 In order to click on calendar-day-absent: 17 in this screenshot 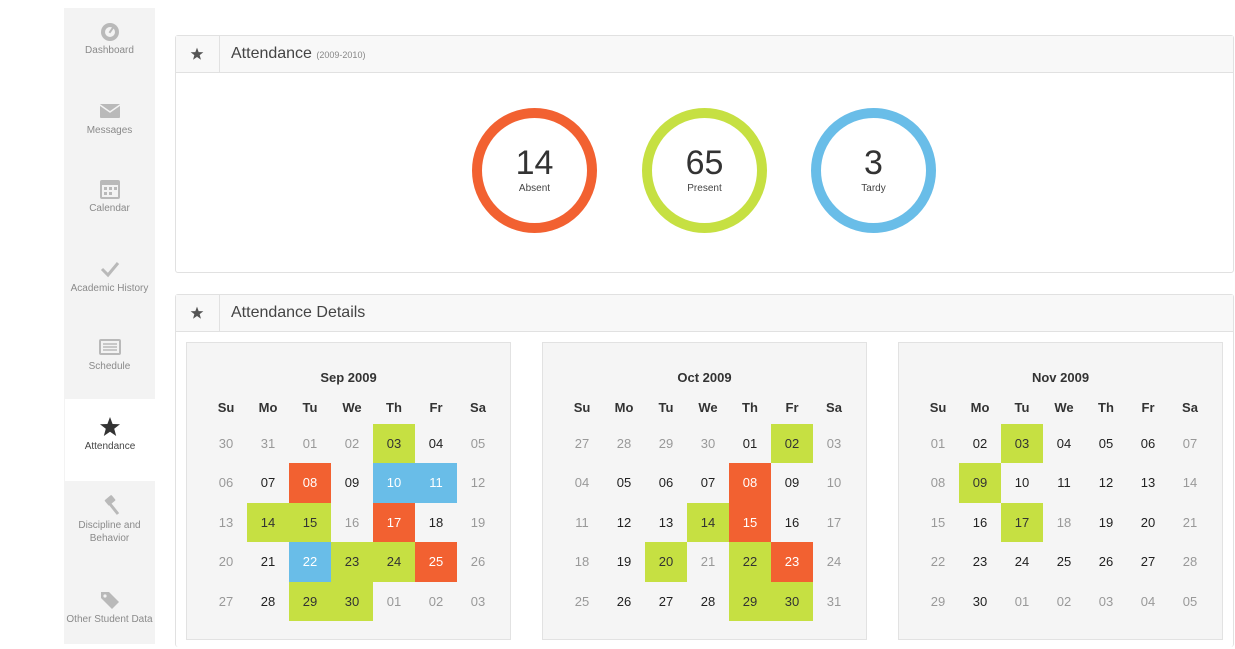, I will do `click(394, 522)`.